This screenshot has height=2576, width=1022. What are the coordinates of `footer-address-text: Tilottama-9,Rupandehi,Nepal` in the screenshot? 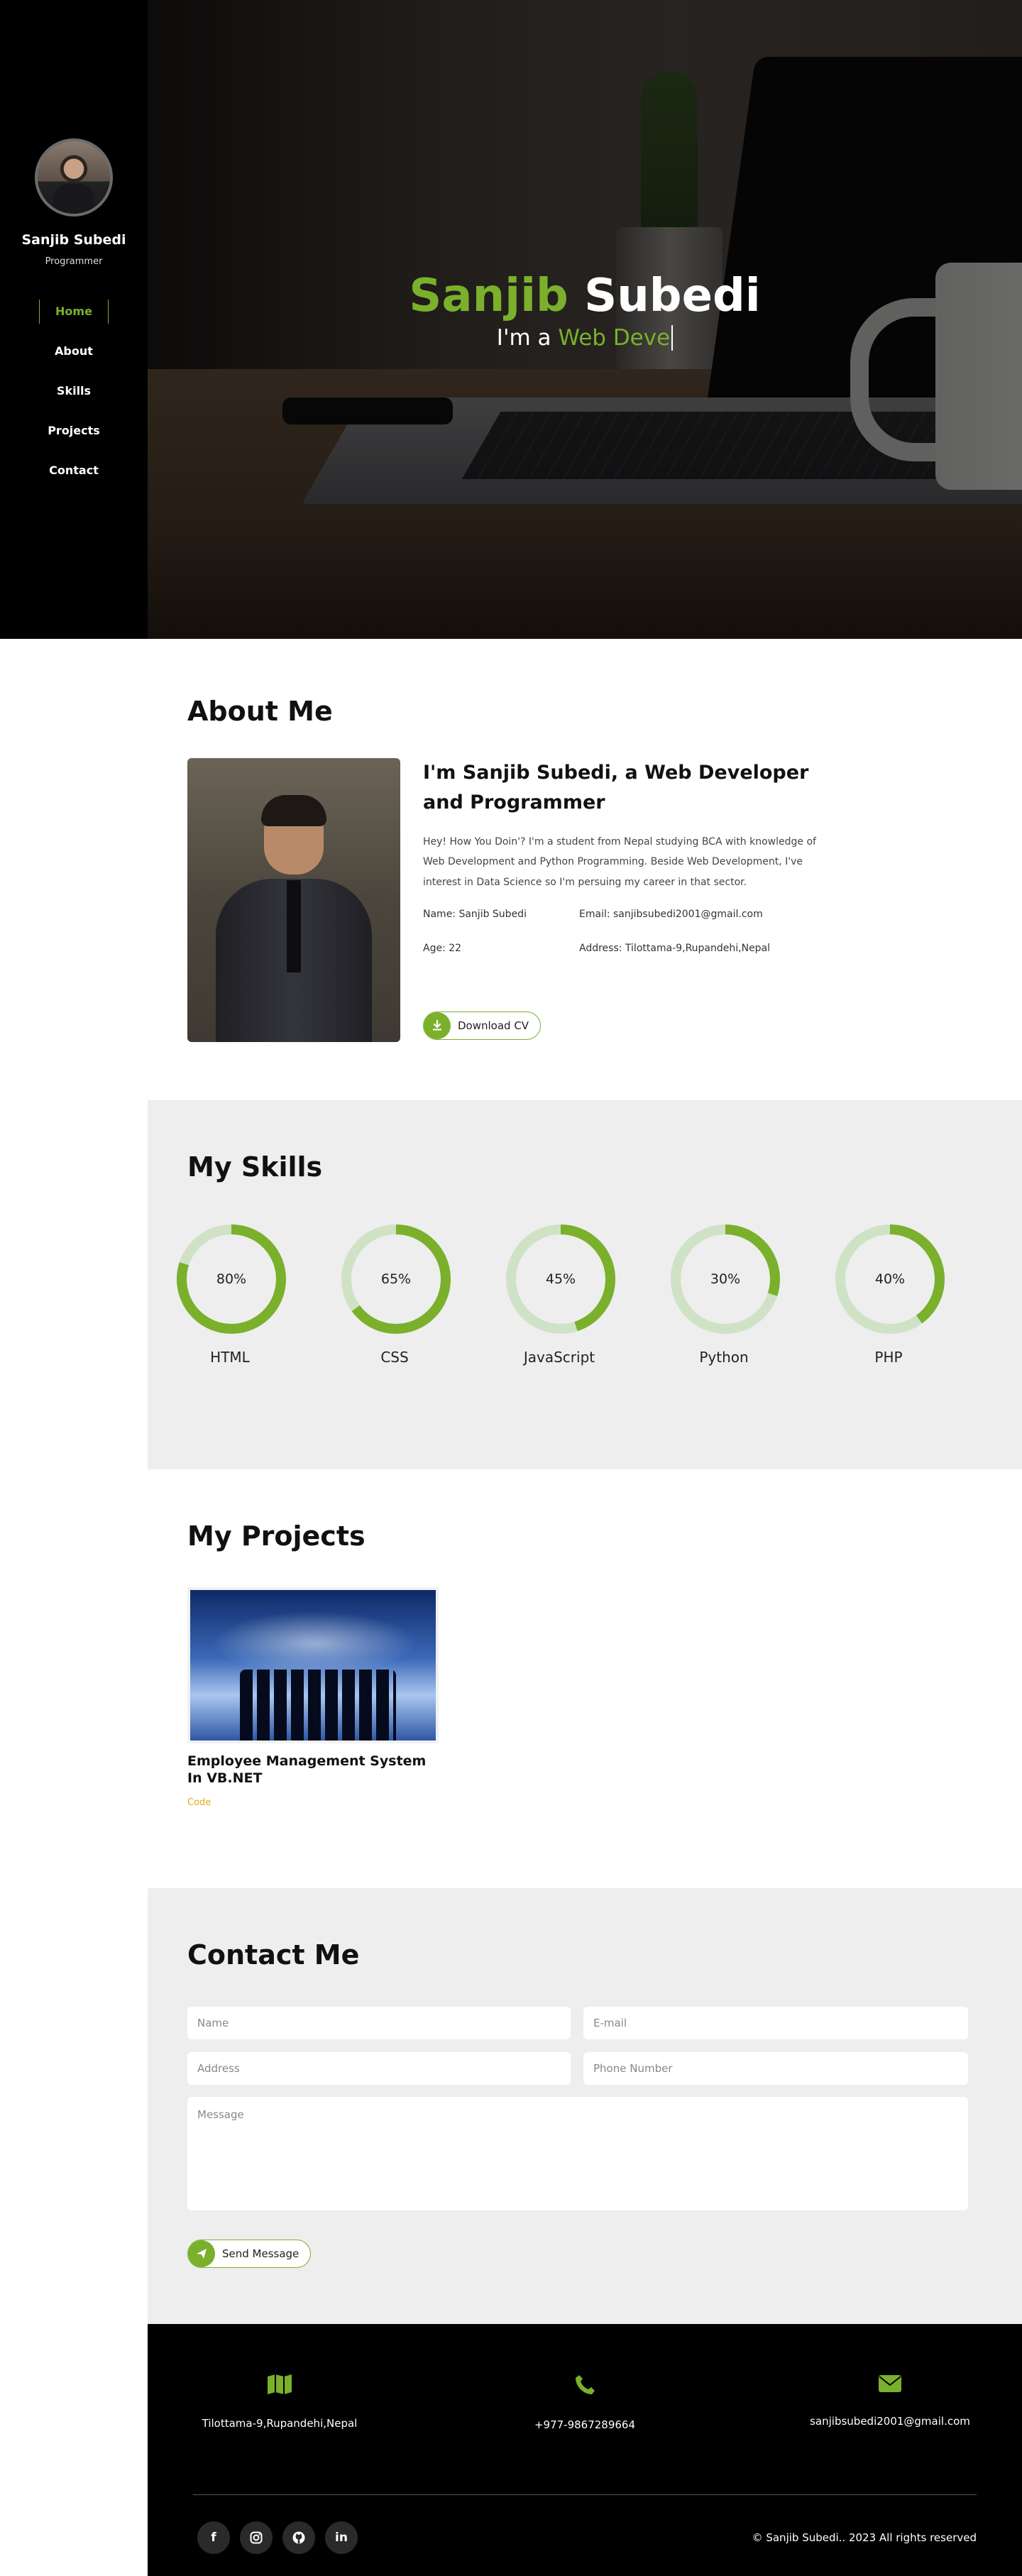 It's located at (280, 2423).